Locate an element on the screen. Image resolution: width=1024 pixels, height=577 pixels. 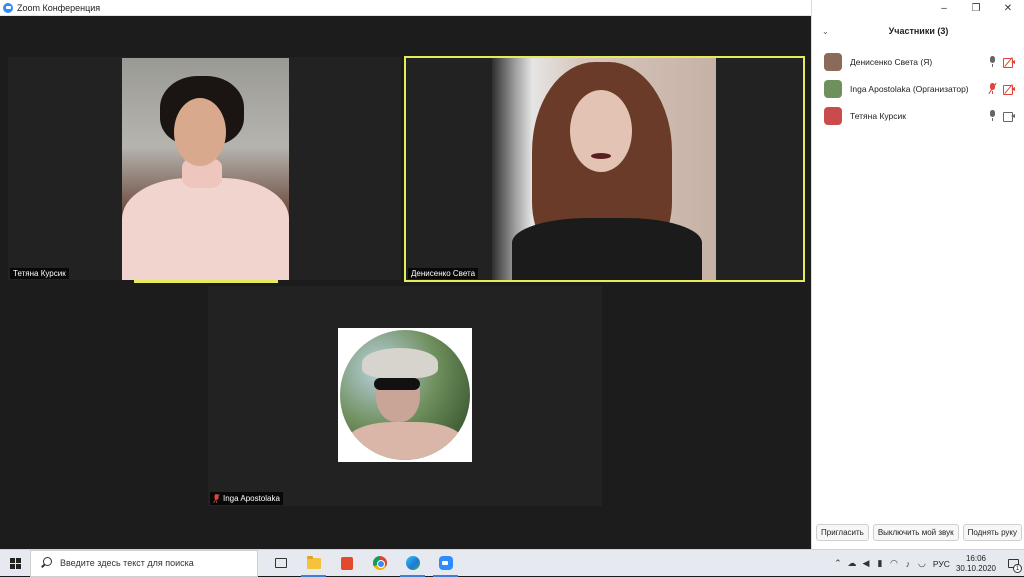
zoom-taskbar-button is located at coordinates (445, 563).